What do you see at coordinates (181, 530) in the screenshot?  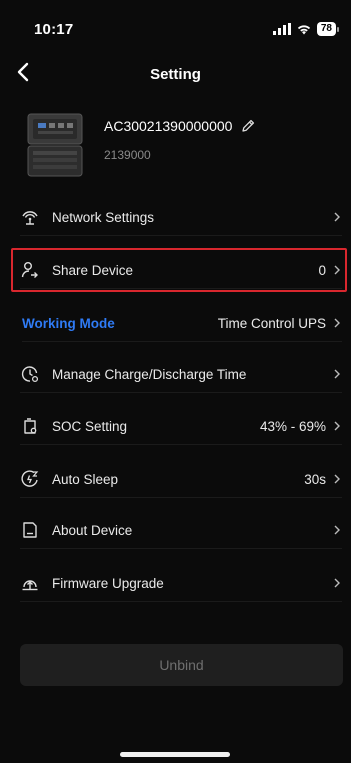 I see `about-device-row: About Device` at bounding box center [181, 530].